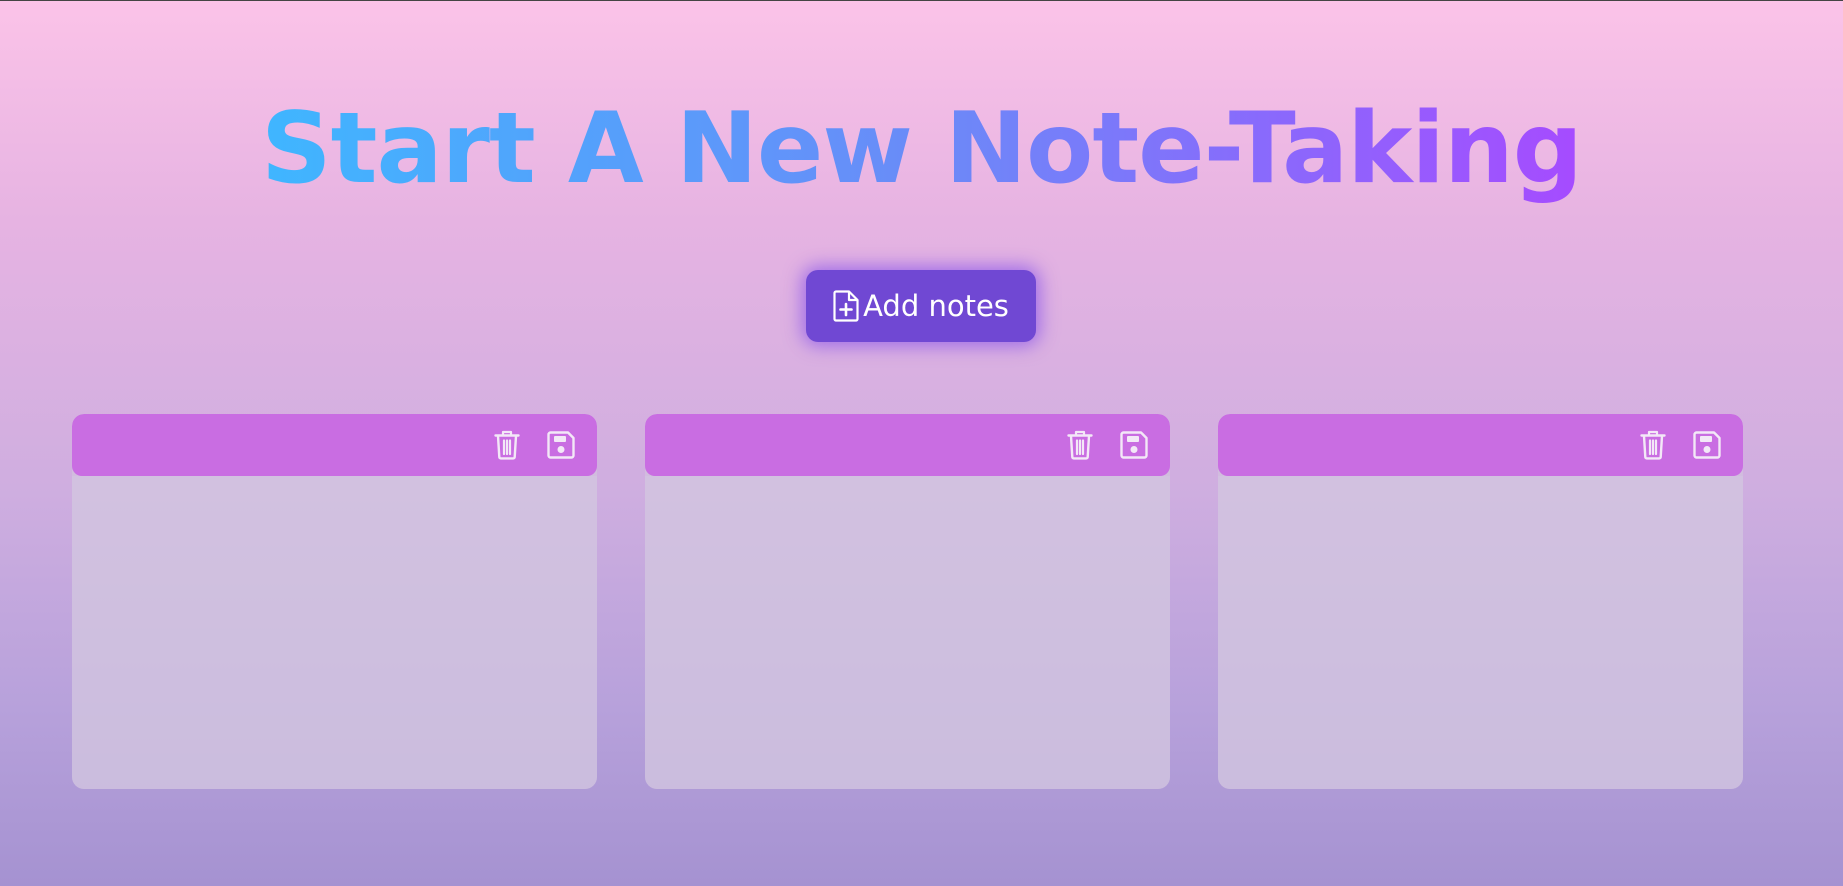  What do you see at coordinates (936, 306) in the screenshot?
I see `add-notes-label: Add notes` at bounding box center [936, 306].